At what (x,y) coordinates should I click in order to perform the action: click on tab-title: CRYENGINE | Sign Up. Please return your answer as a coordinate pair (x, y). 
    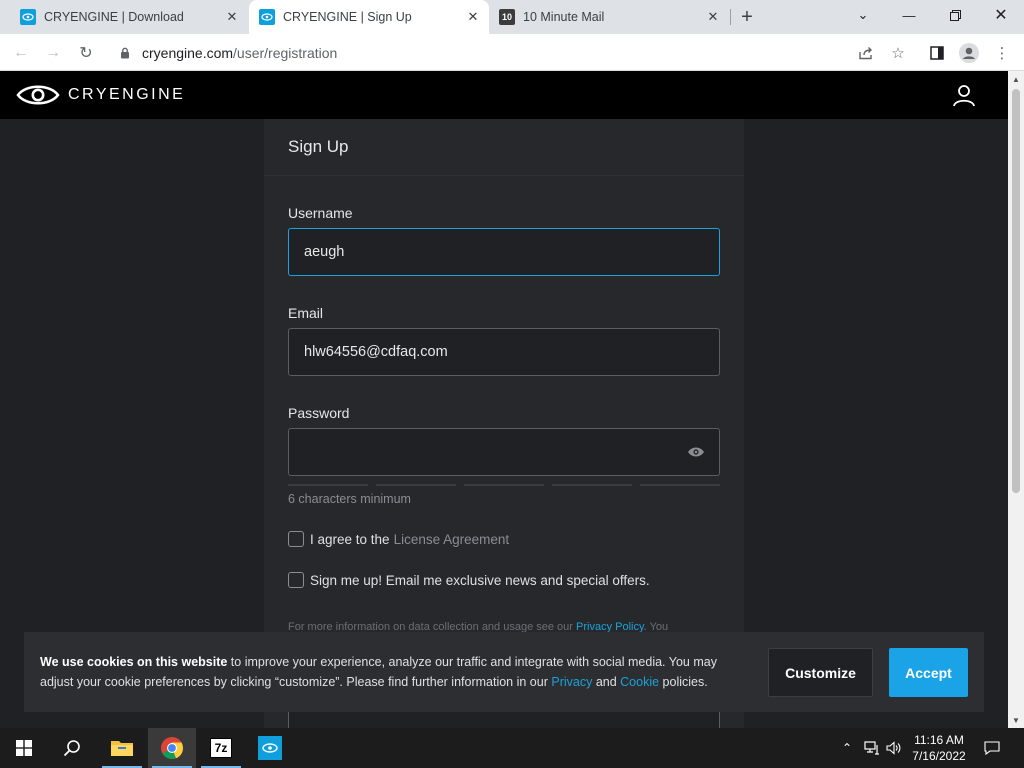
    Looking at the image, I should click on (347, 17).